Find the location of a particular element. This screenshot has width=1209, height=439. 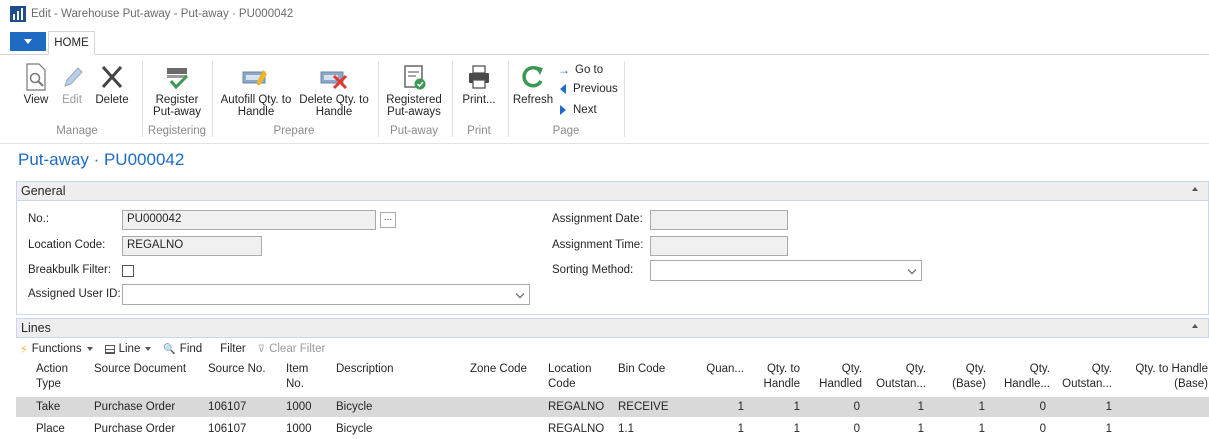

breakbulk-filter-checkbox is located at coordinates (128, 271).